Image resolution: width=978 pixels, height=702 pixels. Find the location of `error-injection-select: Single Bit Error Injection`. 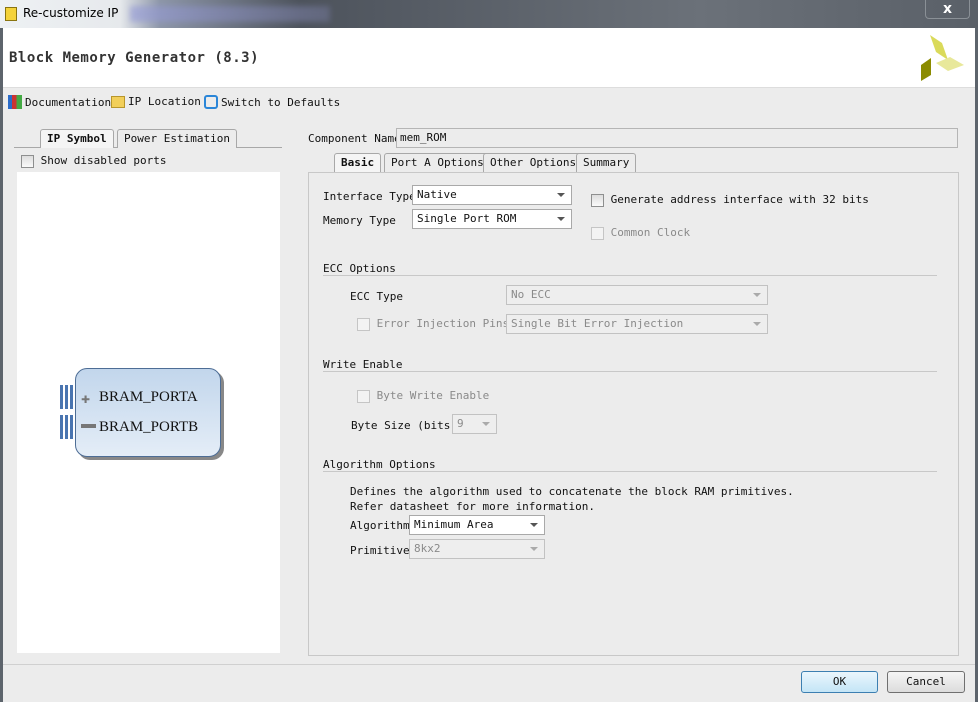

error-injection-select: Single Bit Error Injection is located at coordinates (637, 324).